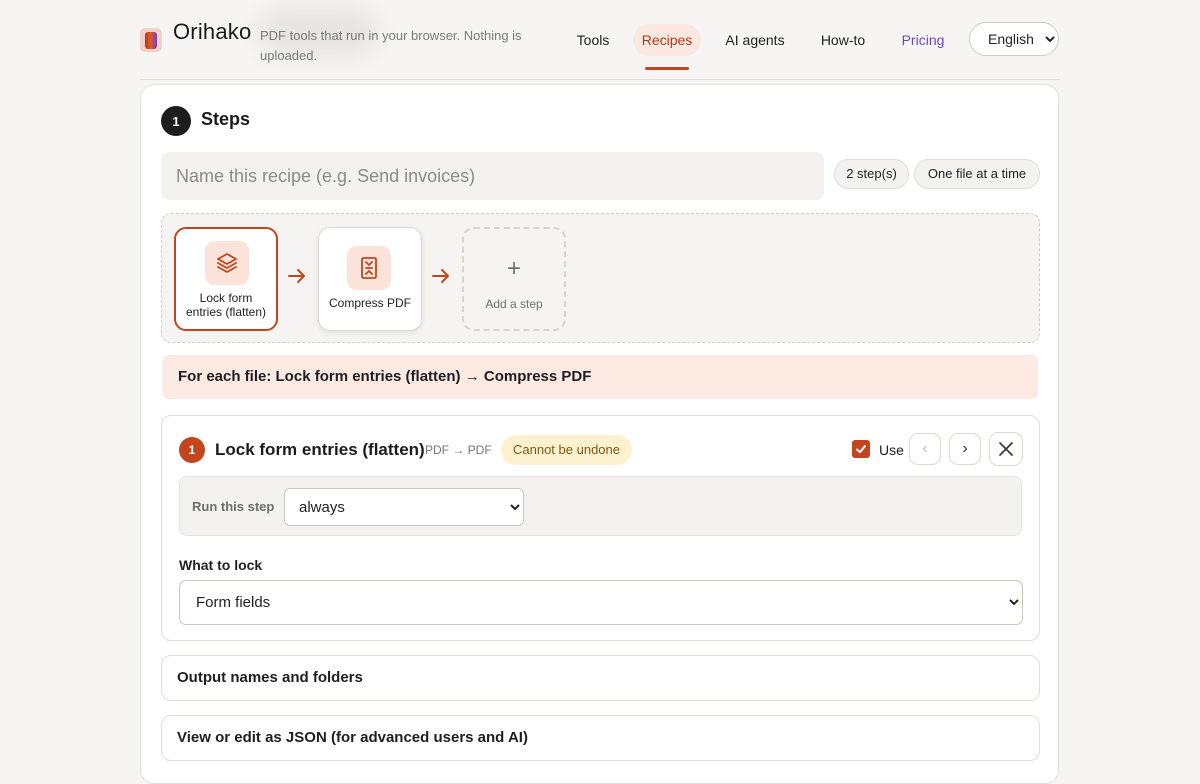 The width and height of the screenshot is (1200, 784). I want to click on logo-icon, so click(151, 40).